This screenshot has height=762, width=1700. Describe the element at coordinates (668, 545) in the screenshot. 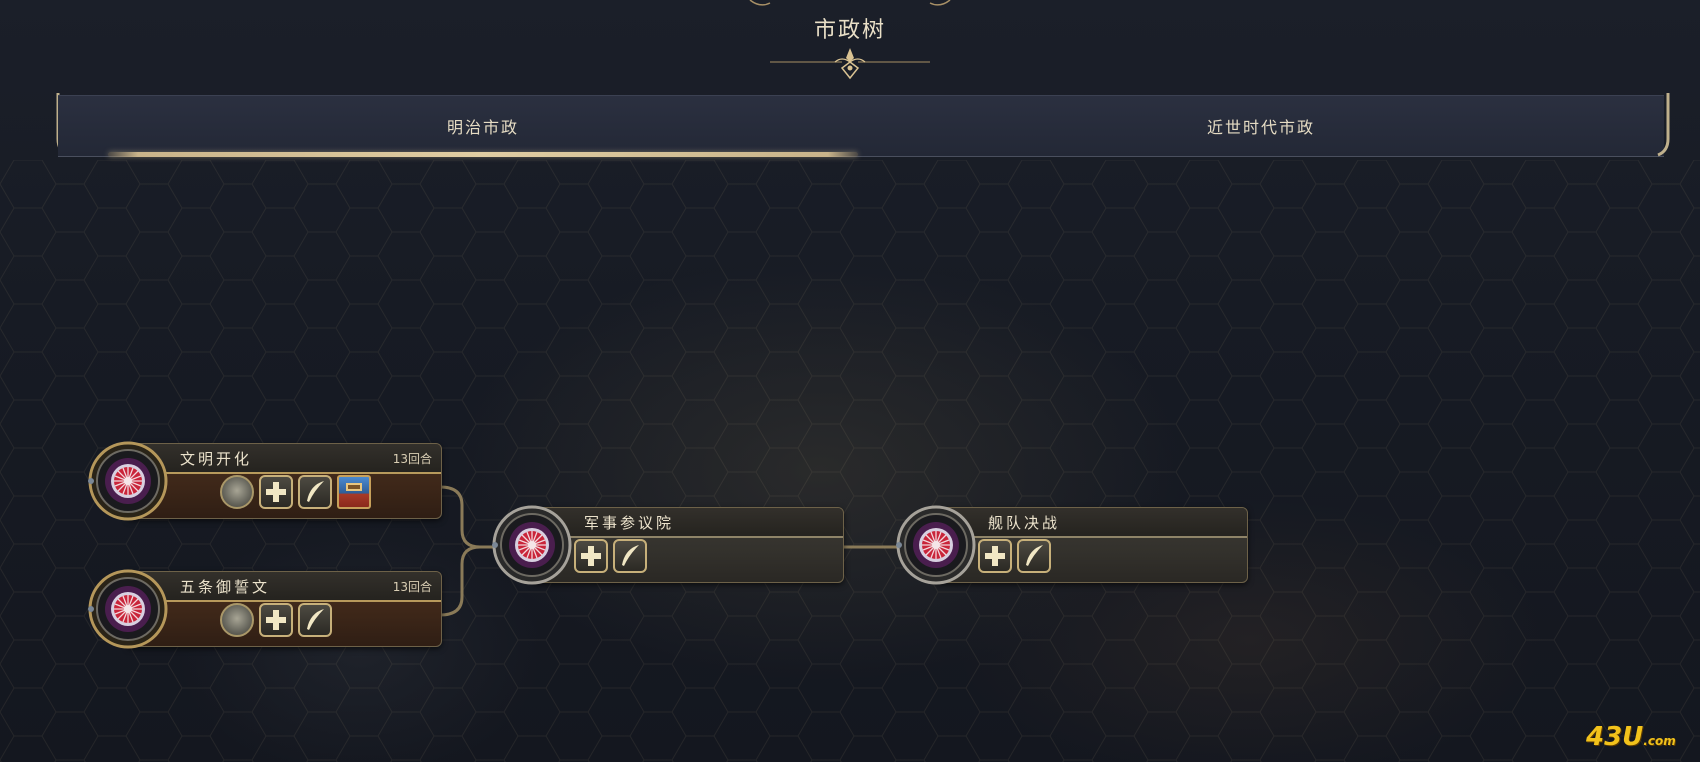

I see `civic-node-military-council: 军事参议院` at that location.